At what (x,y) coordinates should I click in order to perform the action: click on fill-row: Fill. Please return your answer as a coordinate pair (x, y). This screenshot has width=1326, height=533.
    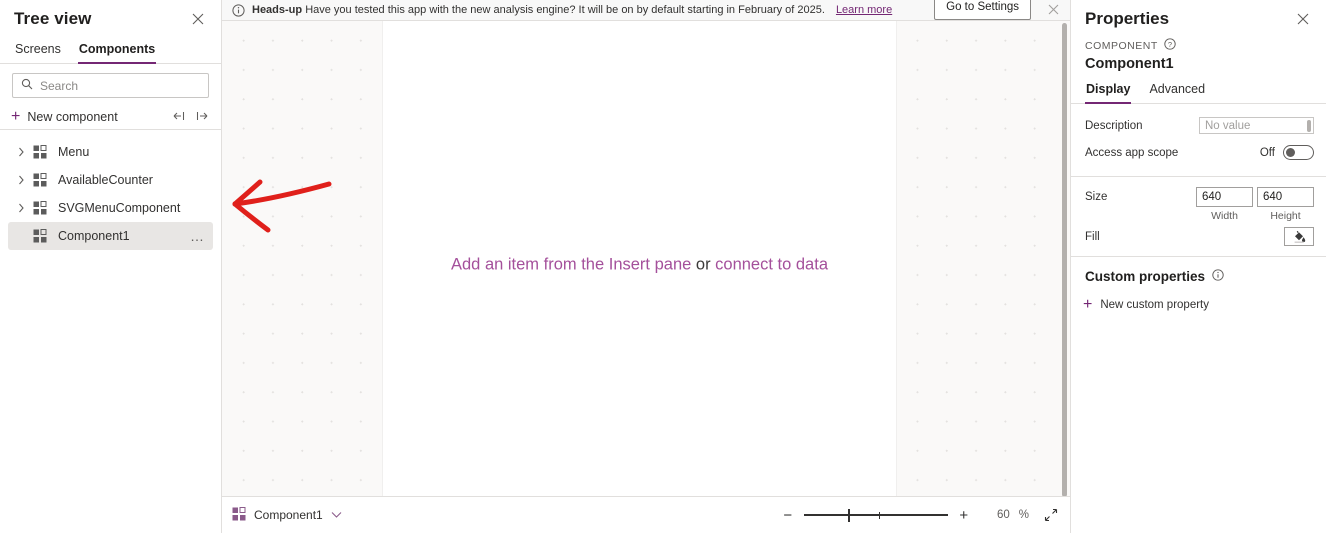
    Looking at the image, I should click on (1198, 234).